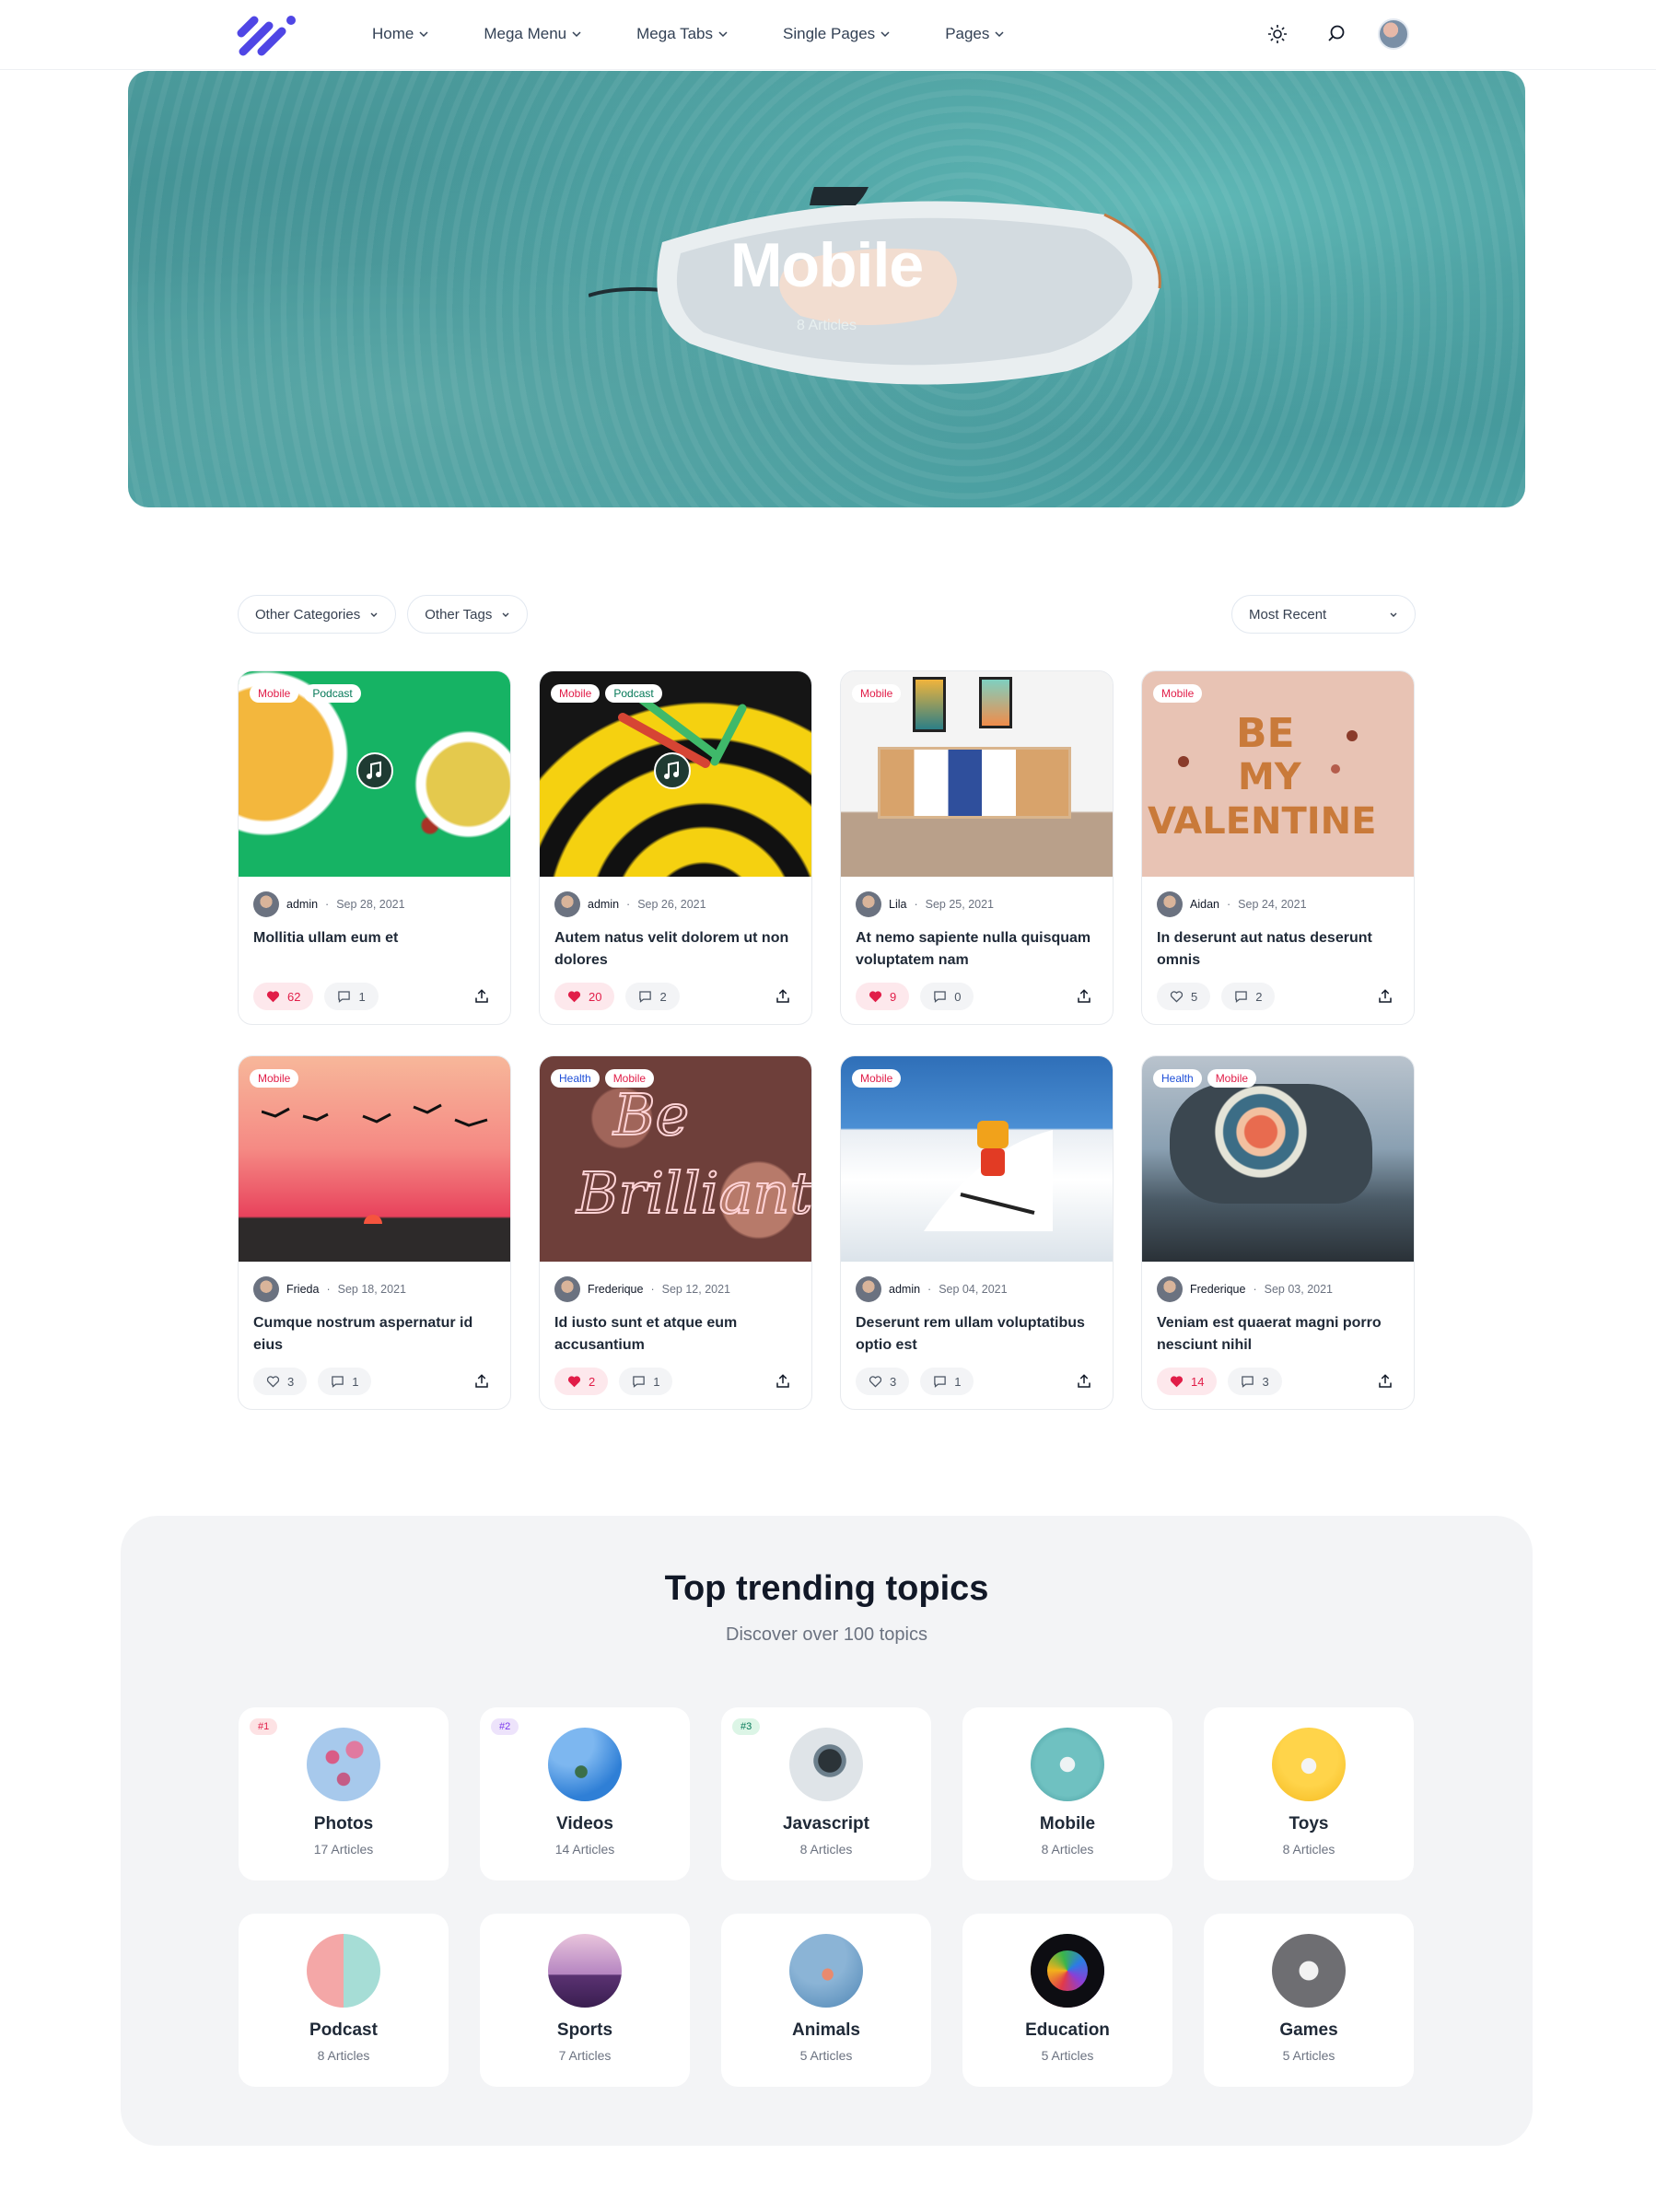  I want to click on topic-card-animals: Animals 5 Articles, so click(826, 2001).